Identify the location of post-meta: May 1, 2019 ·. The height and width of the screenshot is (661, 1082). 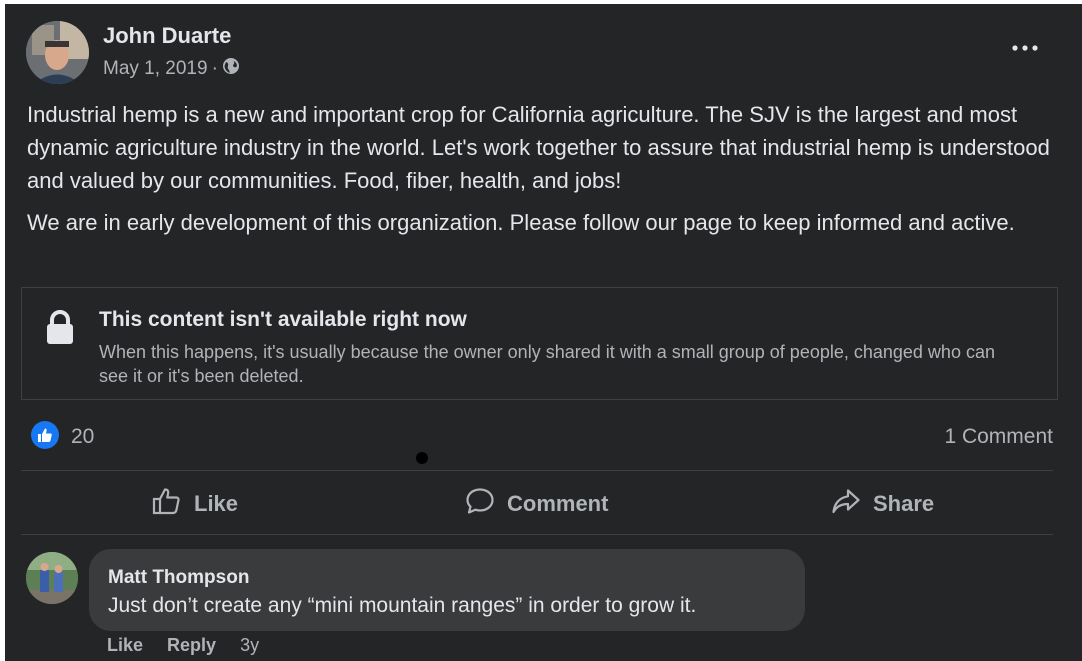
(171, 69).